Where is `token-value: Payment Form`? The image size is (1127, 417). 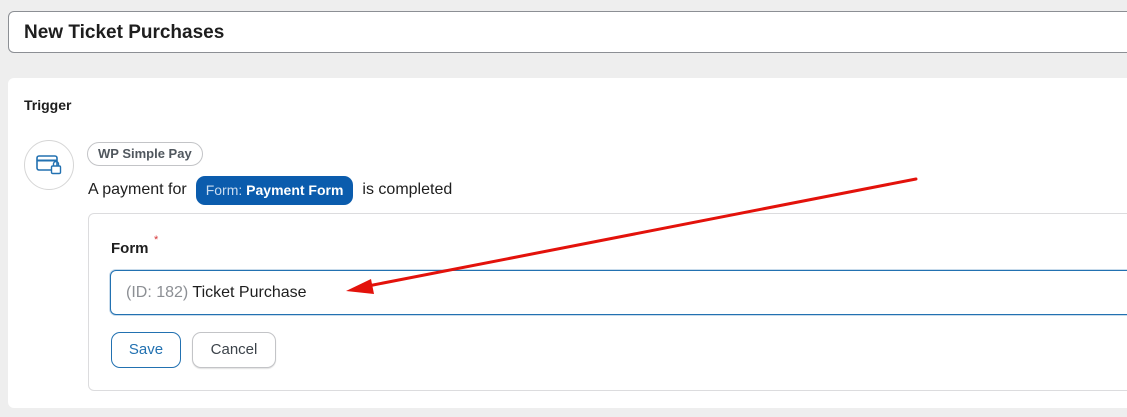 token-value: Payment Form is located at coordinates (295, 189).